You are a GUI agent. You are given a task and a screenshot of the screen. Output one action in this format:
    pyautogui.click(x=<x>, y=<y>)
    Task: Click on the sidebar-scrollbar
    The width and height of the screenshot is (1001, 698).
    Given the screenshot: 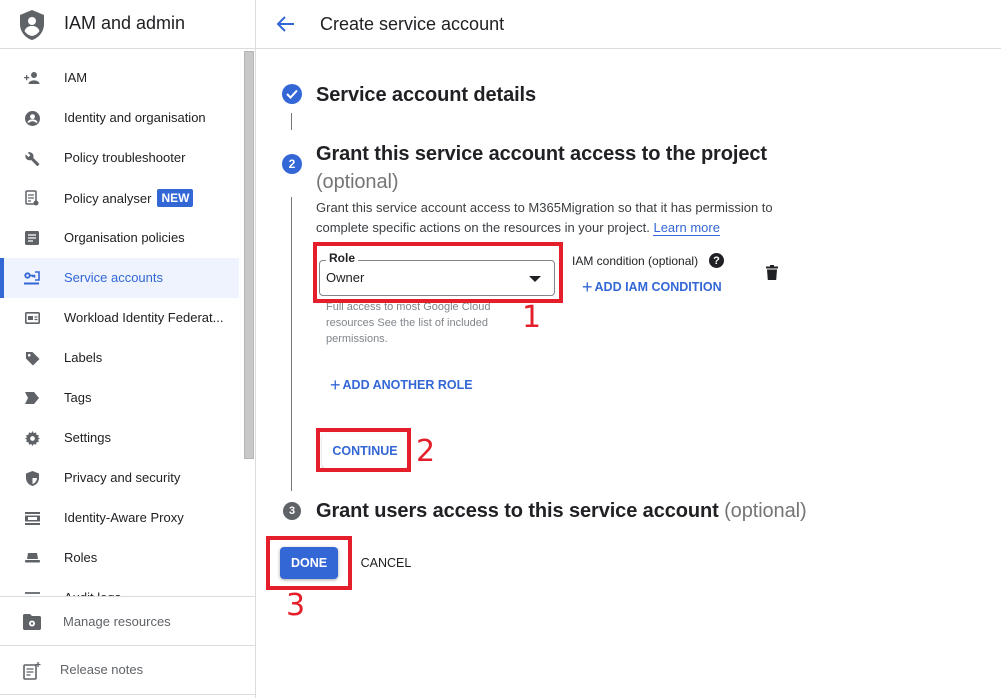 What is the action you would take?
    pyautogui.click(x=249, y=255)
    